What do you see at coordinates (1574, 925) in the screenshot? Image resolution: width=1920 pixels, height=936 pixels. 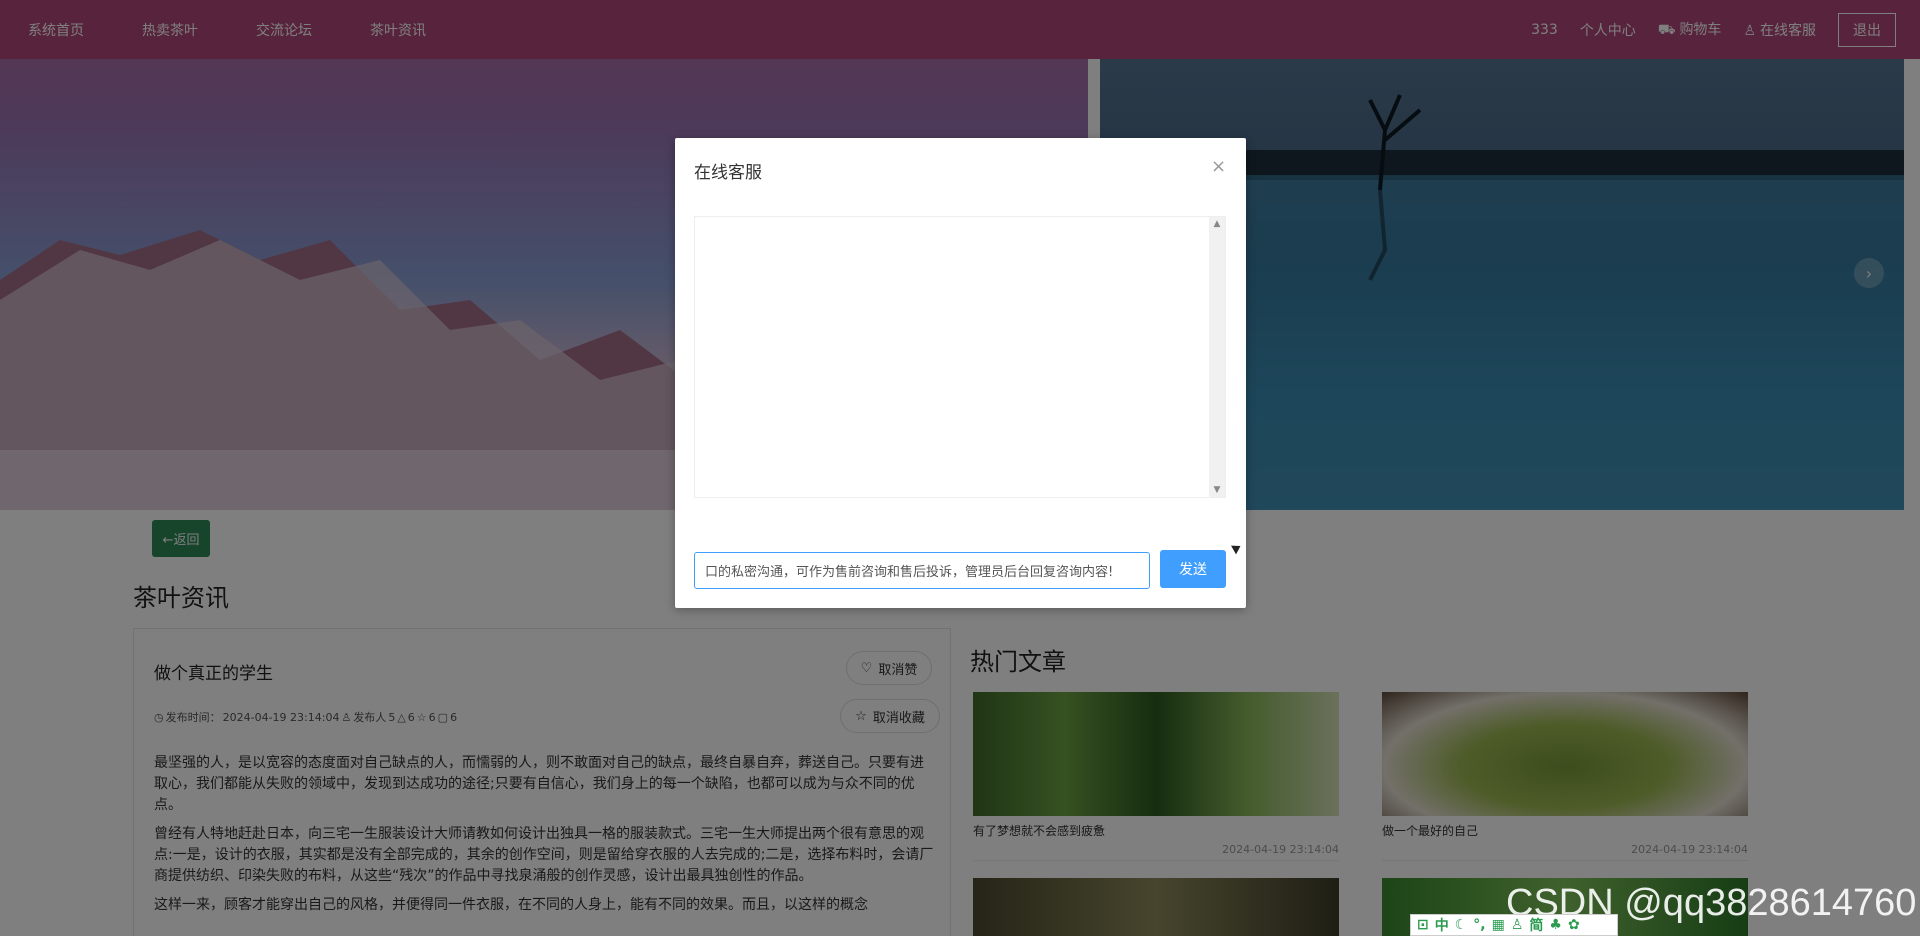 I see `gear-icon: ✿` at bounding box center [1574, 925].